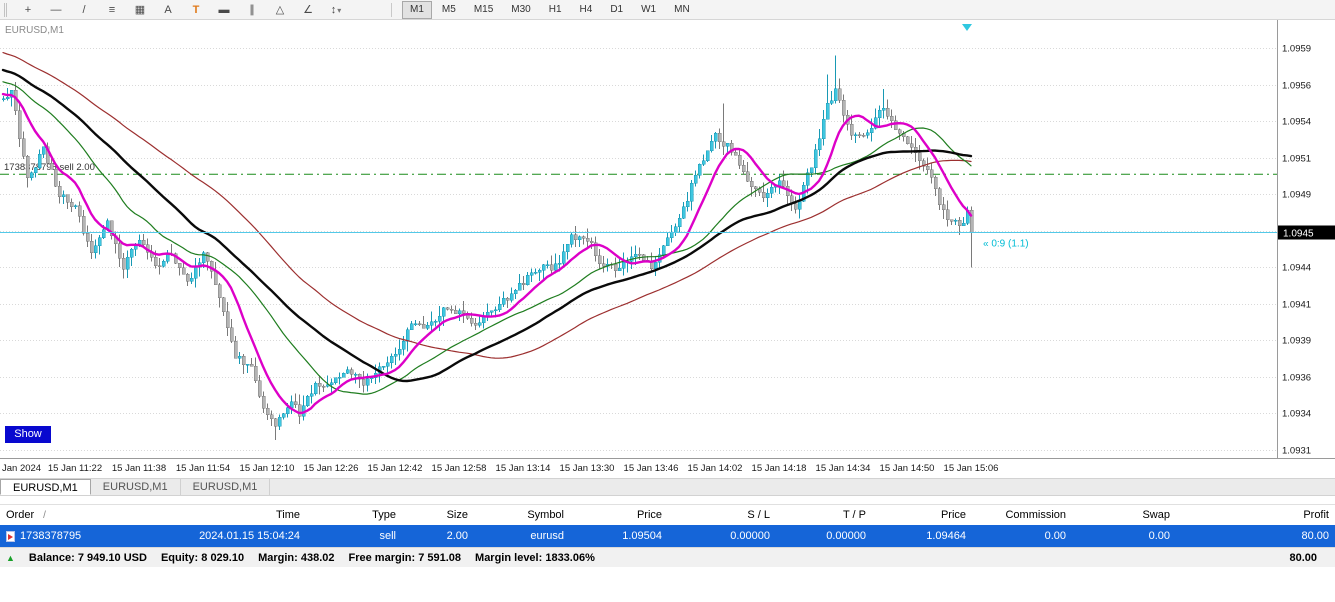 The image size is (1335, 602). I want to click on margin-level-text: Margin level: 1833.06%, so click(535, 557).